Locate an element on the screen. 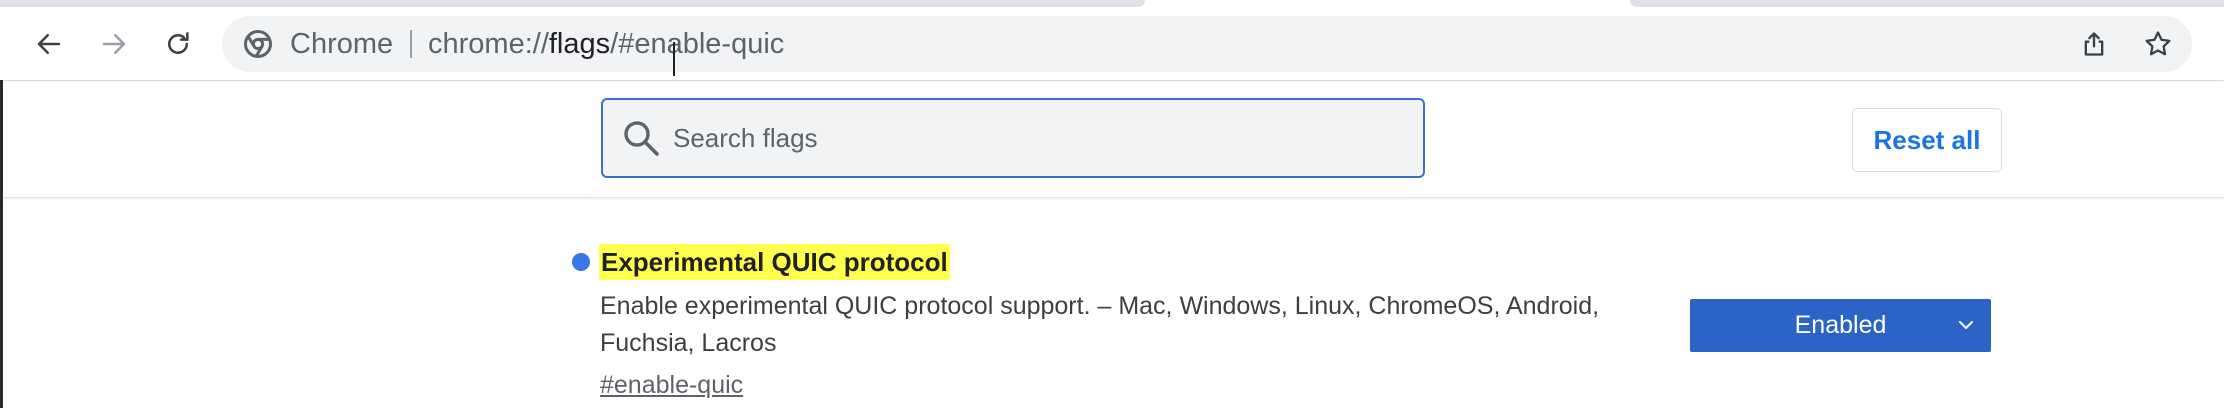 Image resolution: width=2224 pixels, height=408 pixels. url-path: /#enable-quic is located at coordinates (697, 44).